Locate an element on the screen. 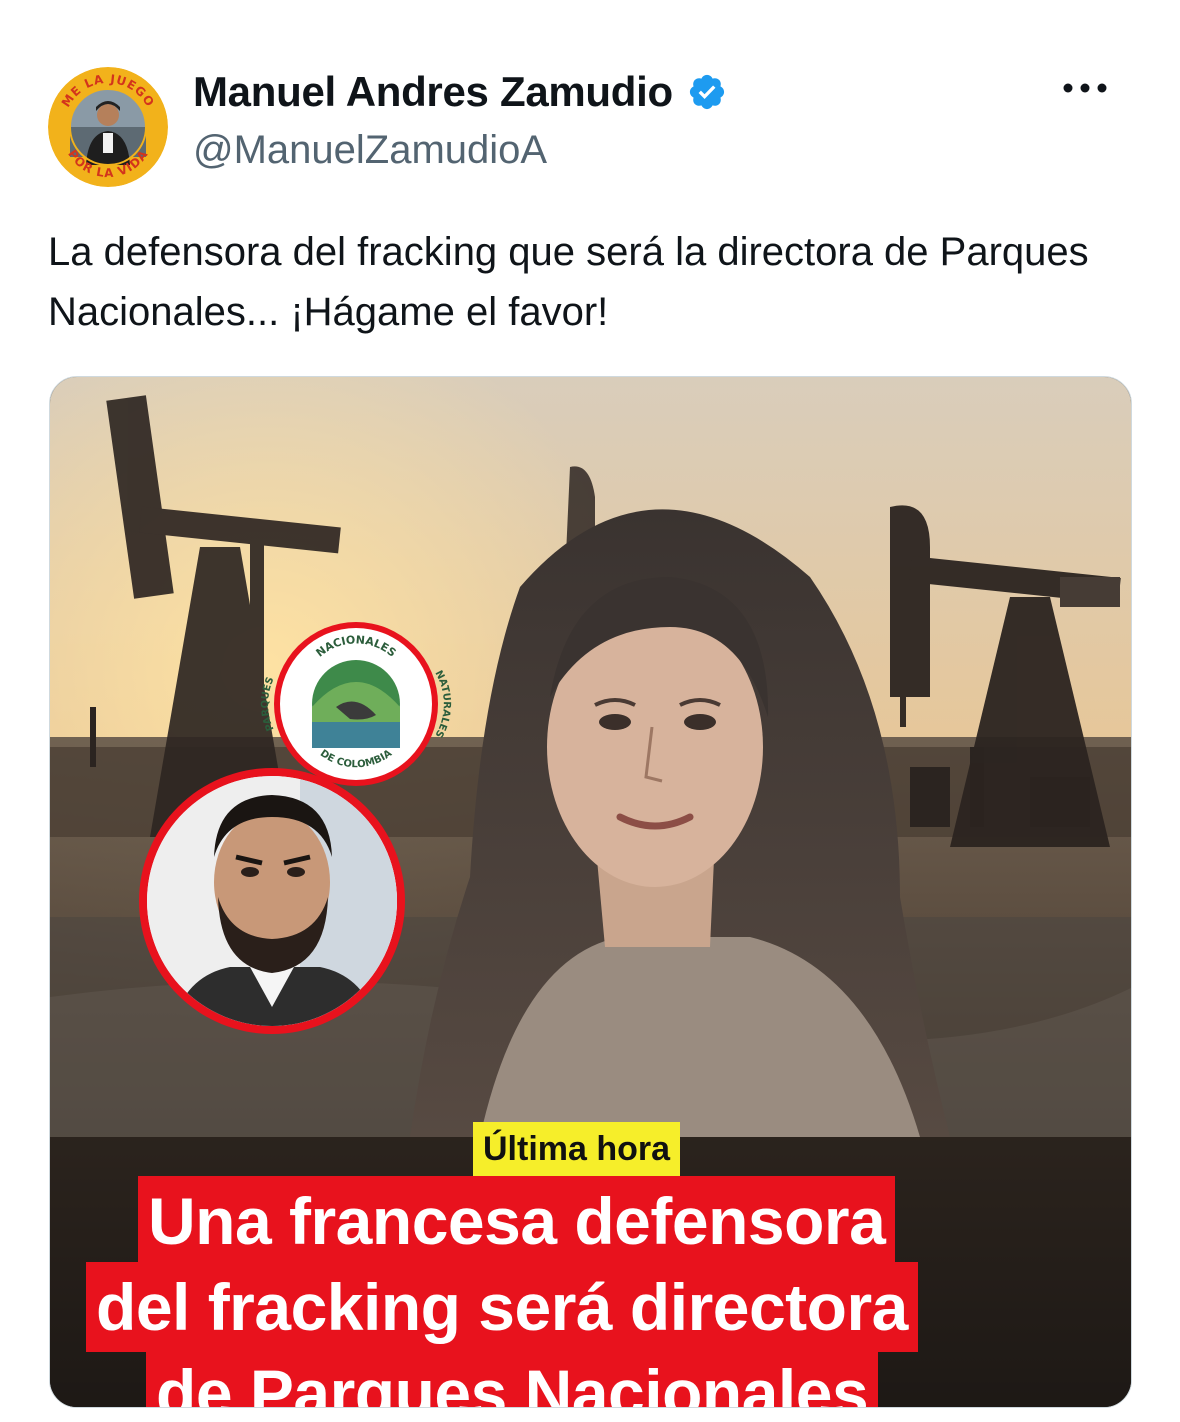 The width and height of the screenshot is (1180, 1422). verified-badge-icon is located at coordinates (707, 92).